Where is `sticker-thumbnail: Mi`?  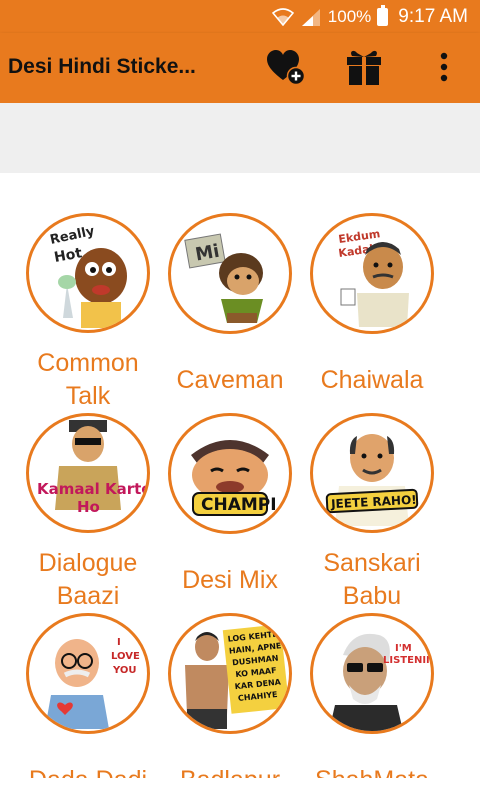
sticker-thumbnail: Mi is located at coordinates (230, 274).